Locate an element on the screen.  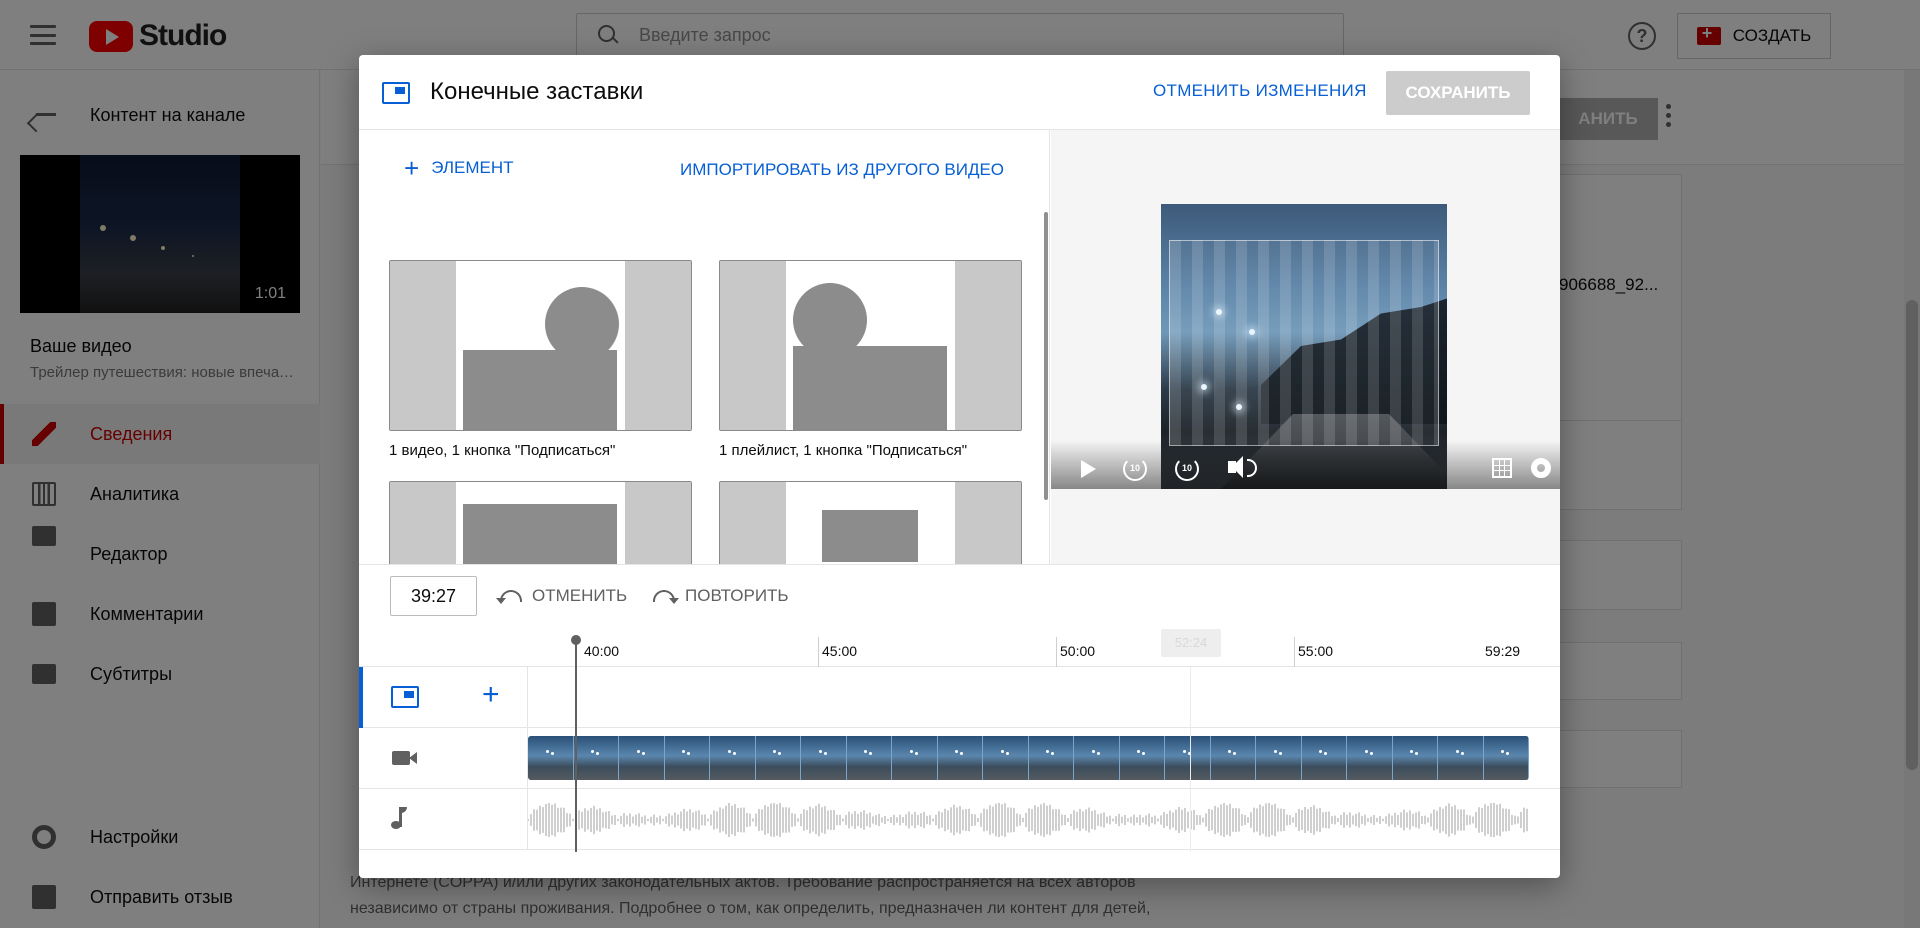
hover-time-tooltip: 52:24 is located at coordinates (1191, 643).